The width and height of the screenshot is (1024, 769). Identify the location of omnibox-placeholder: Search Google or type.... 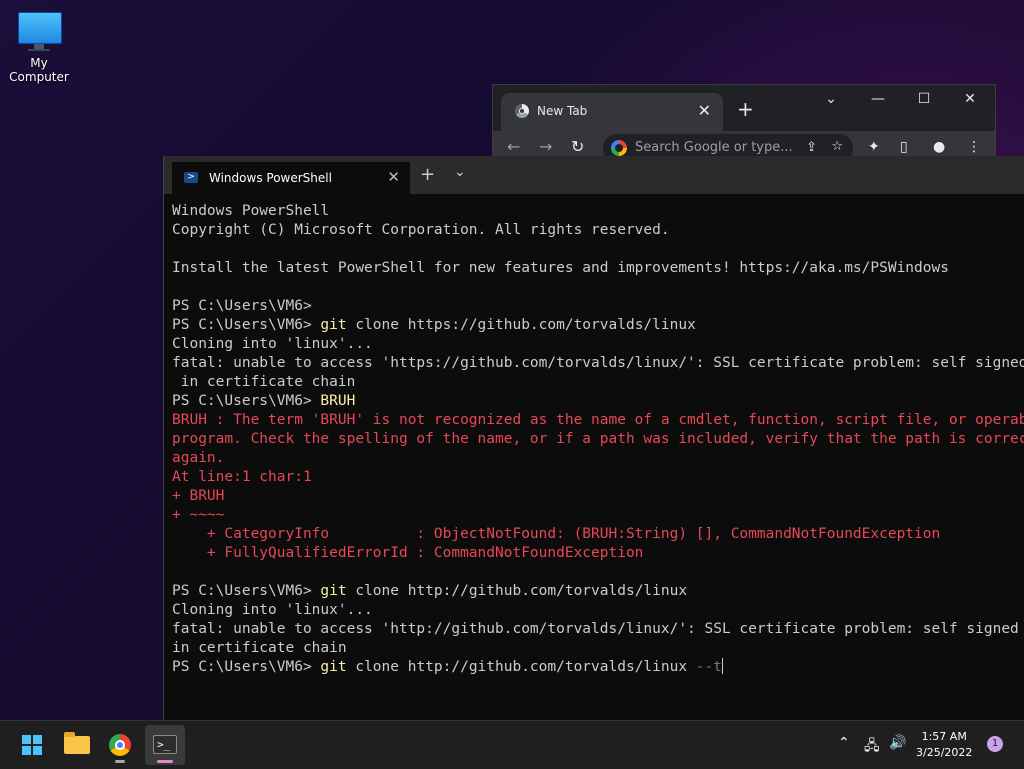
(714, 147).